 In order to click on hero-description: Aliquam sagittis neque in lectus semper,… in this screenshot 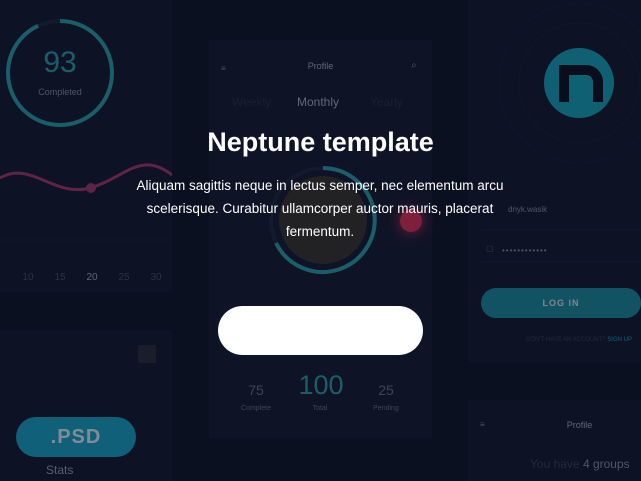, I will do `click(320, 208)`.